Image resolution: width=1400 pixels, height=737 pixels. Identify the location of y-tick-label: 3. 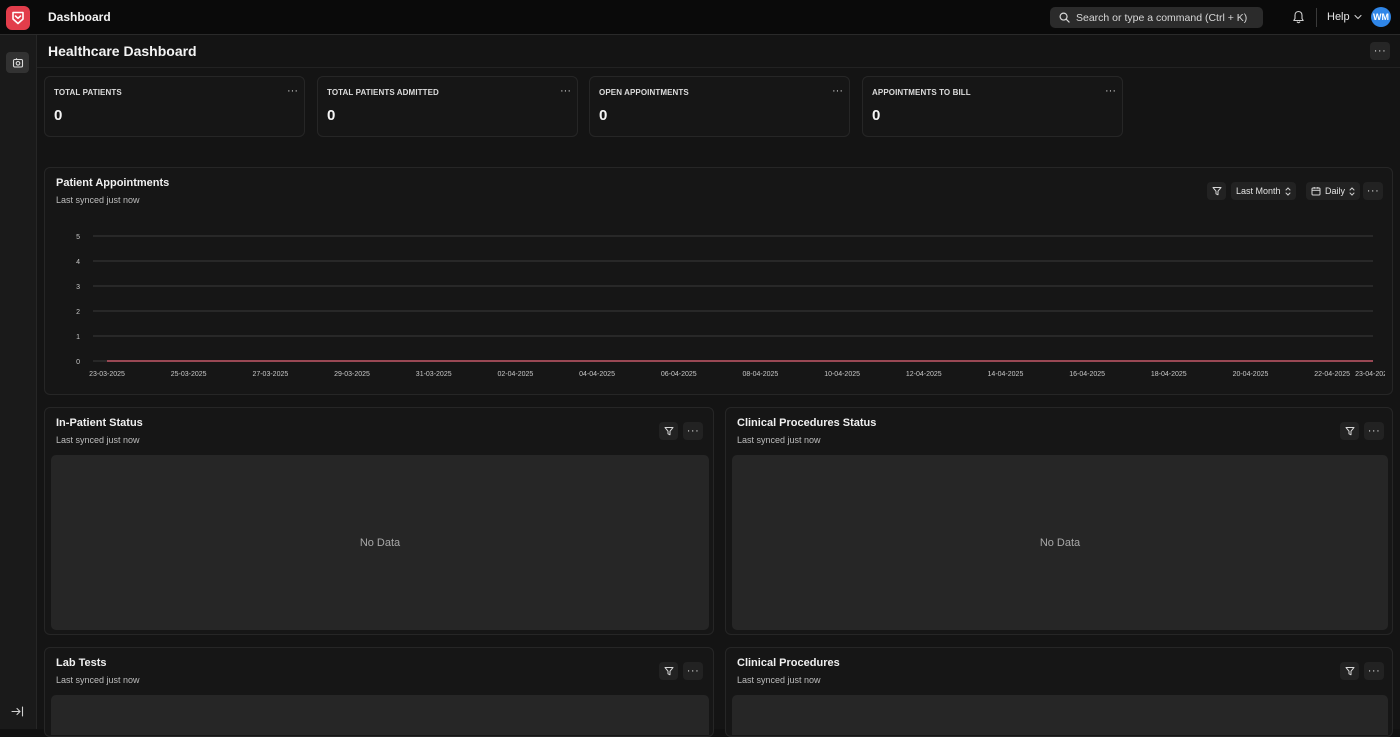
(78, 287).